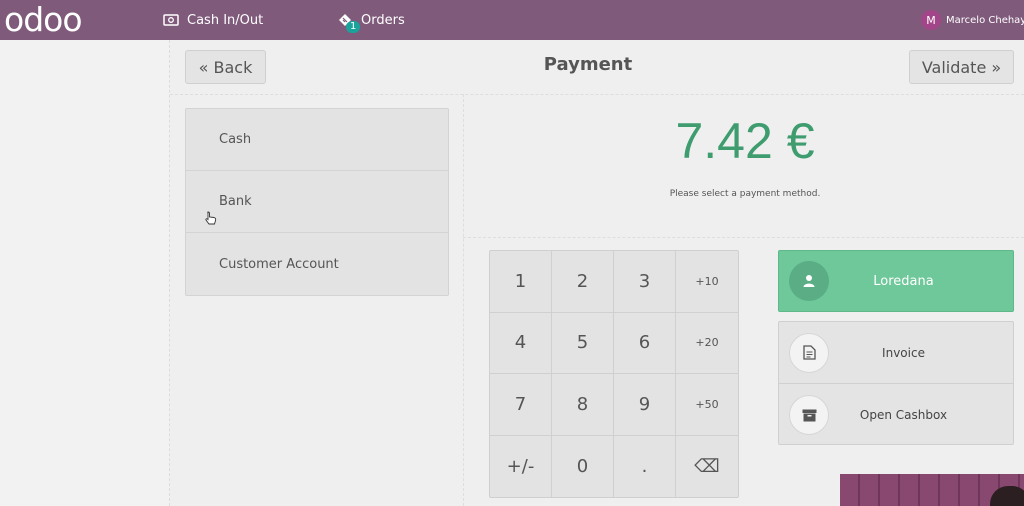 Image resolution: width=1024 pixels, height=506 pixels. What do you see at coordinates (809, 415) in the screenshot?
I see `archive-icon` at bounding box center [809, 415].